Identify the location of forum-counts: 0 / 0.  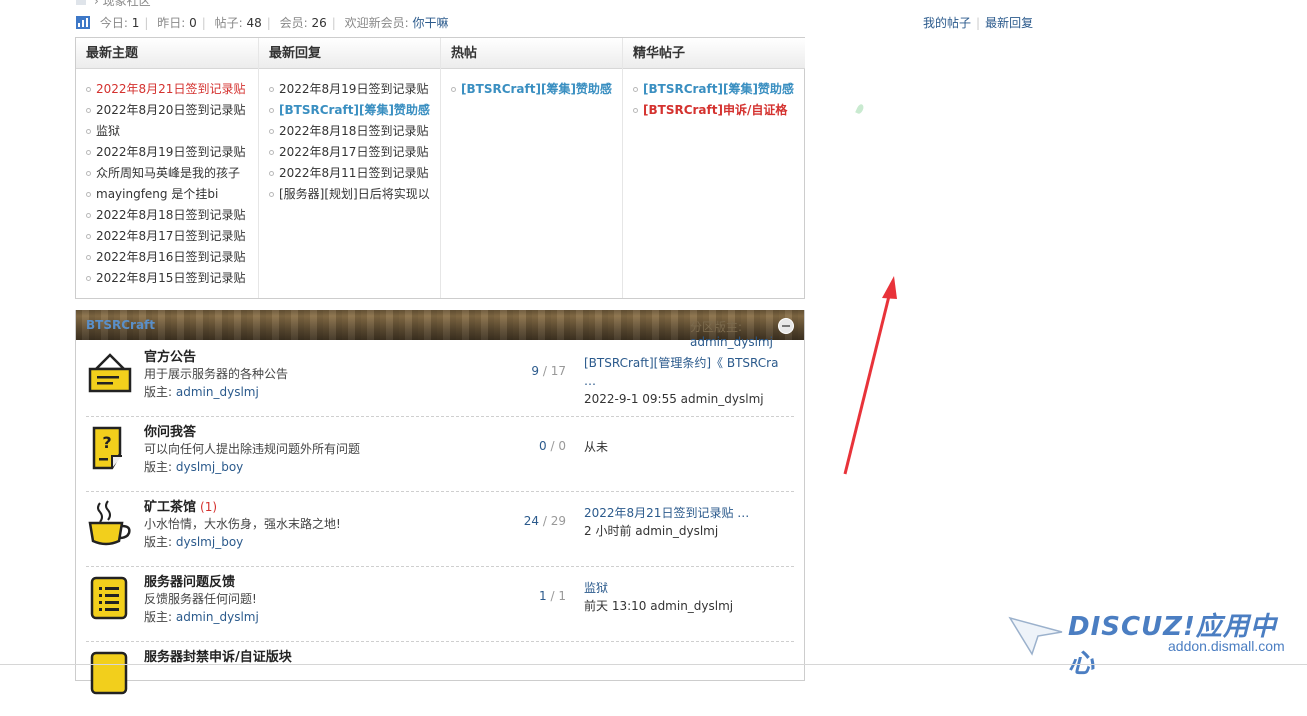
(552, 446).